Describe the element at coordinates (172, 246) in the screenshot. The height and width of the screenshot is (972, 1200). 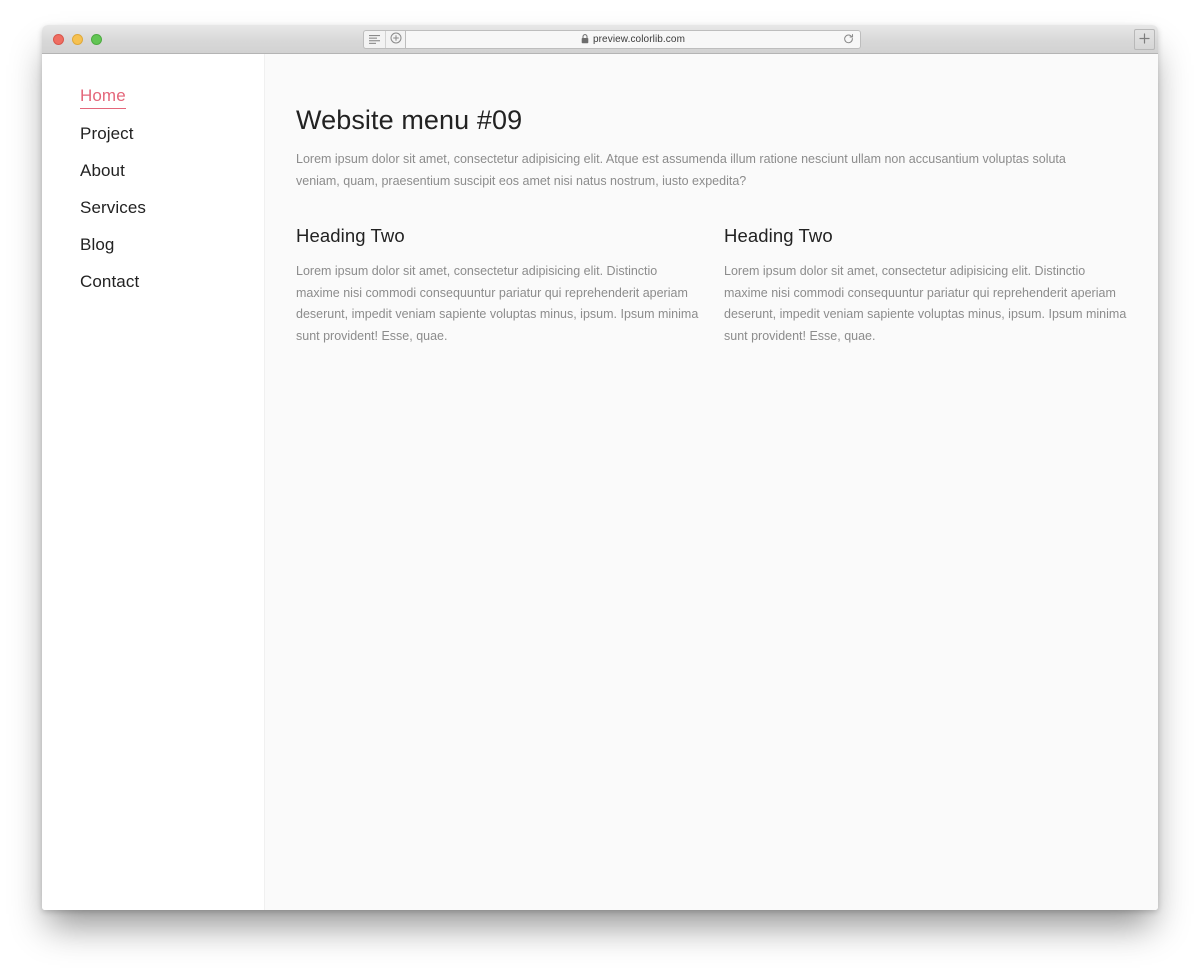
I see `sidebar-item-blog: Blog` at that location.